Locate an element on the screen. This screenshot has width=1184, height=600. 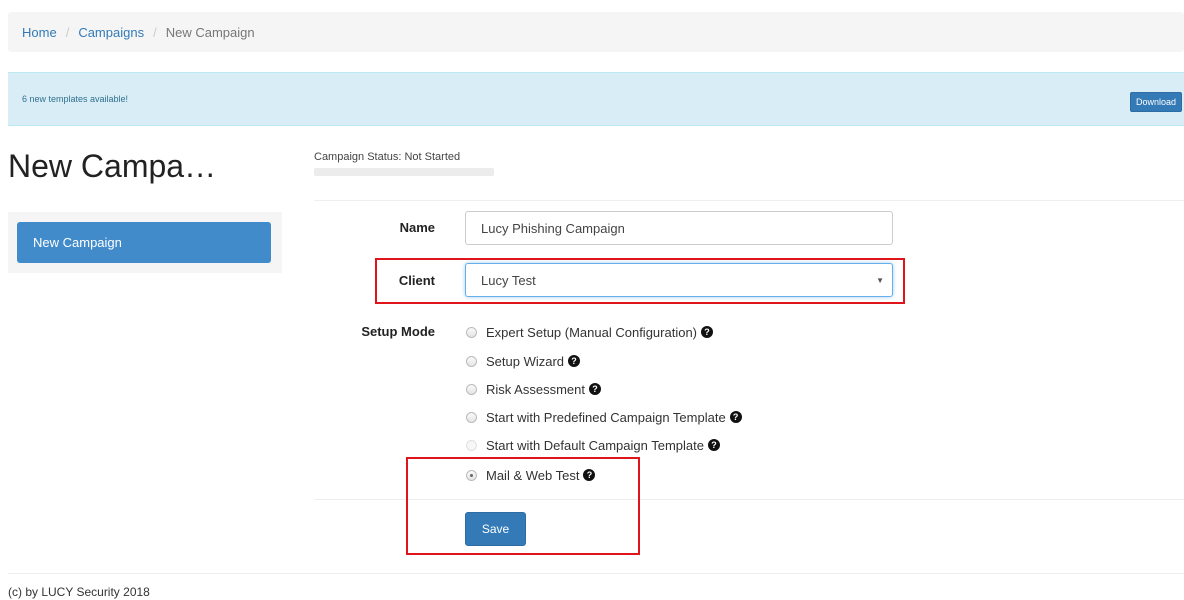
setup-option-label: Expert Setup (Manual Configuration) is located at coordinates (592, 332).